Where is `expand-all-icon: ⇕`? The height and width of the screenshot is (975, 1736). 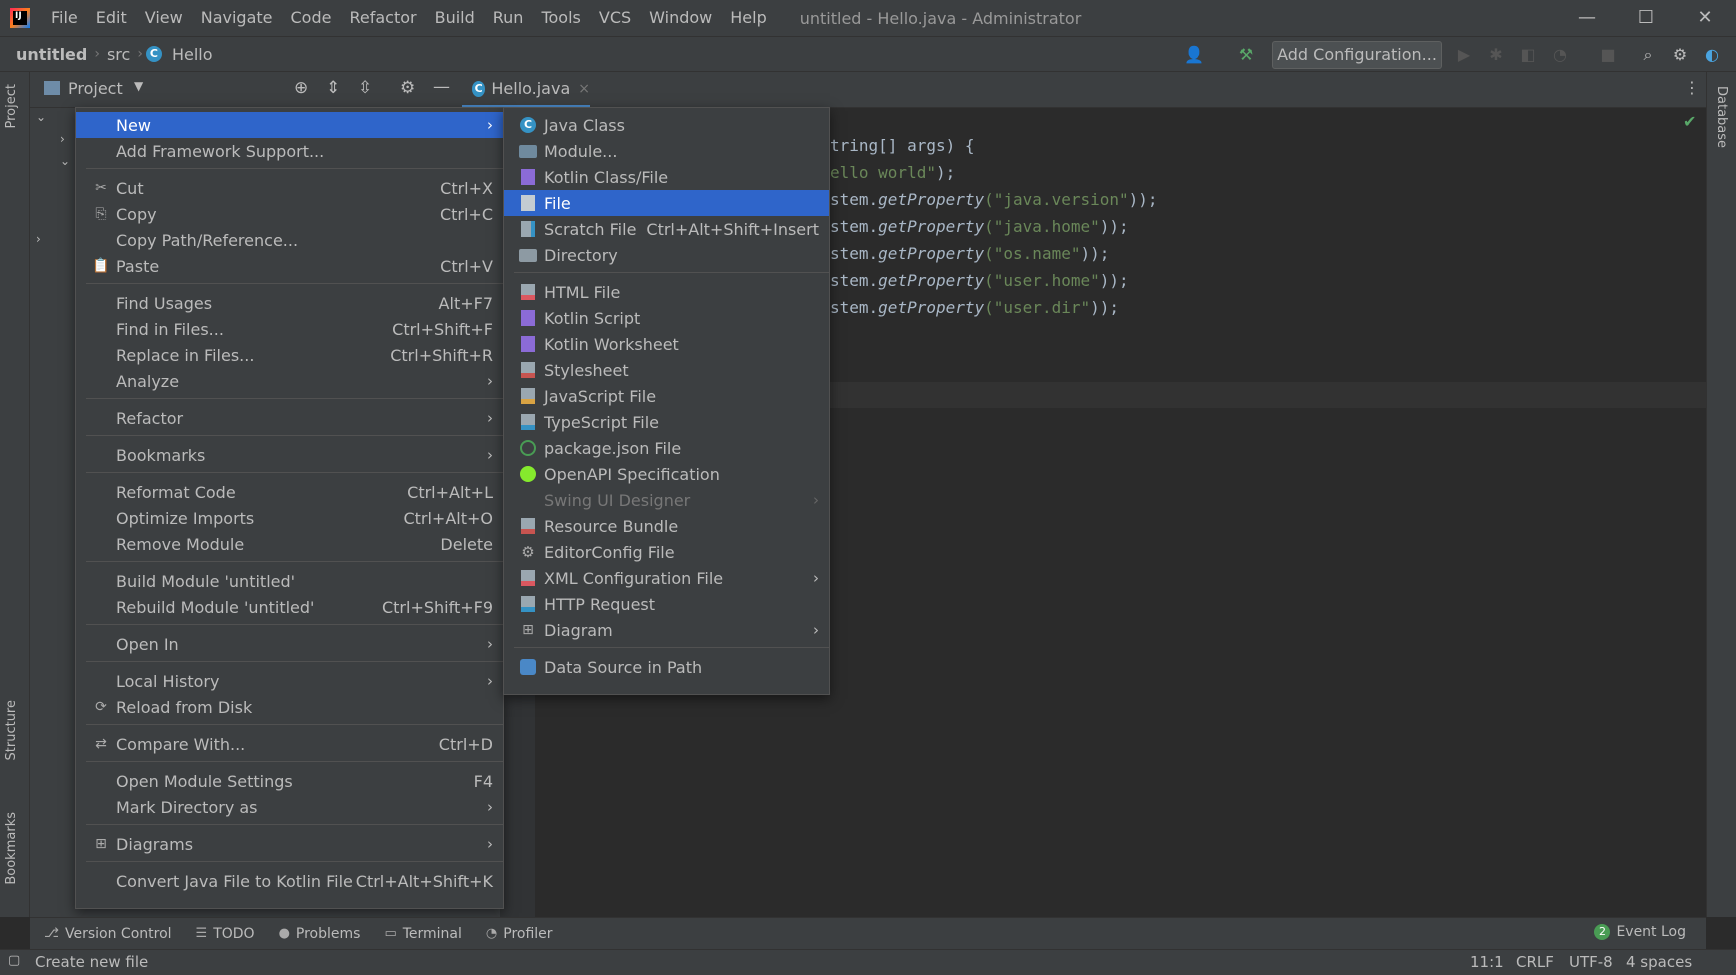 expand-all-icon: ⇕ is located at coordinates (333, 88).